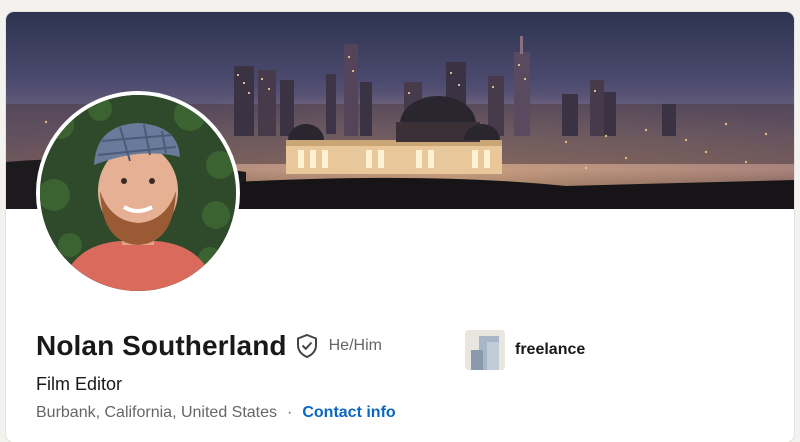 Image resolution: width=800 pixels, height=442 pixels. I want to click on current-company: freelance, so click(525, 350).